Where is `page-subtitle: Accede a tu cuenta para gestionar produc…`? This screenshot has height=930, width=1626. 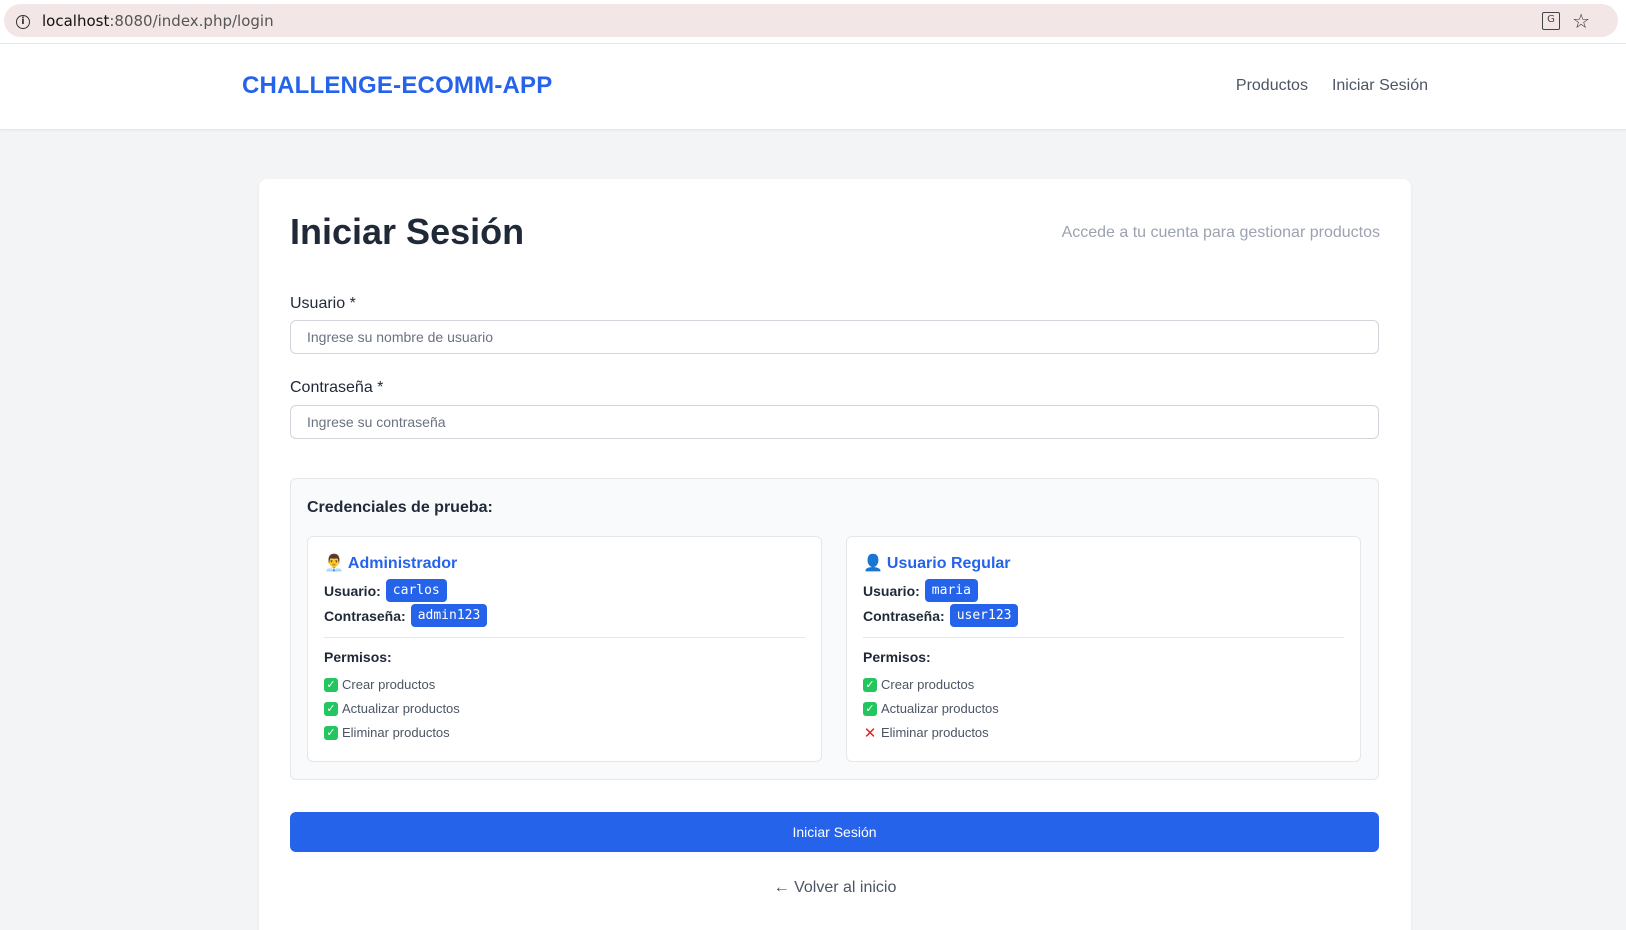
page-subtitle: Accede a tu cuenta para gestionar produc… is located at coordinates (1220, 232).